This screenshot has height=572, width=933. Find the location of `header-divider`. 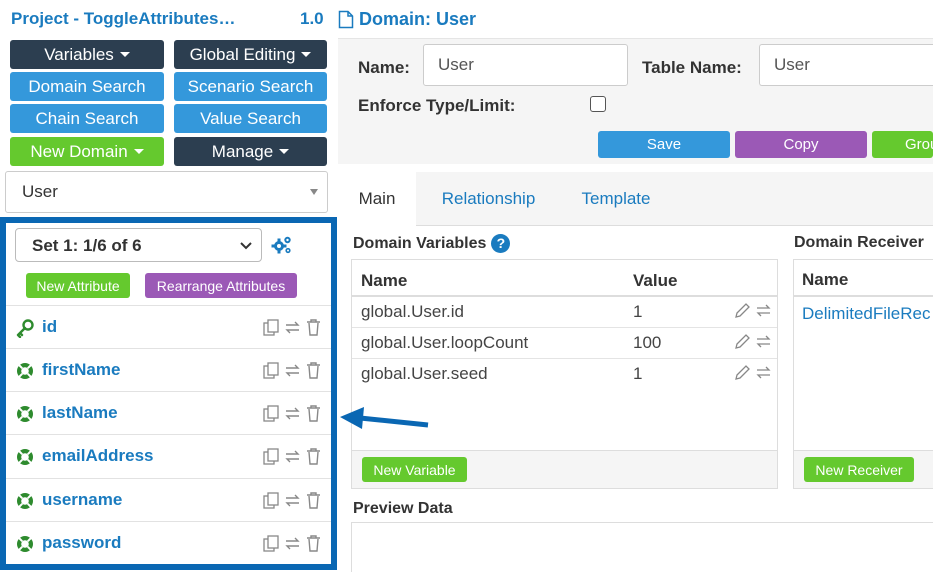

header-divider is located at coordinates (863, 296).